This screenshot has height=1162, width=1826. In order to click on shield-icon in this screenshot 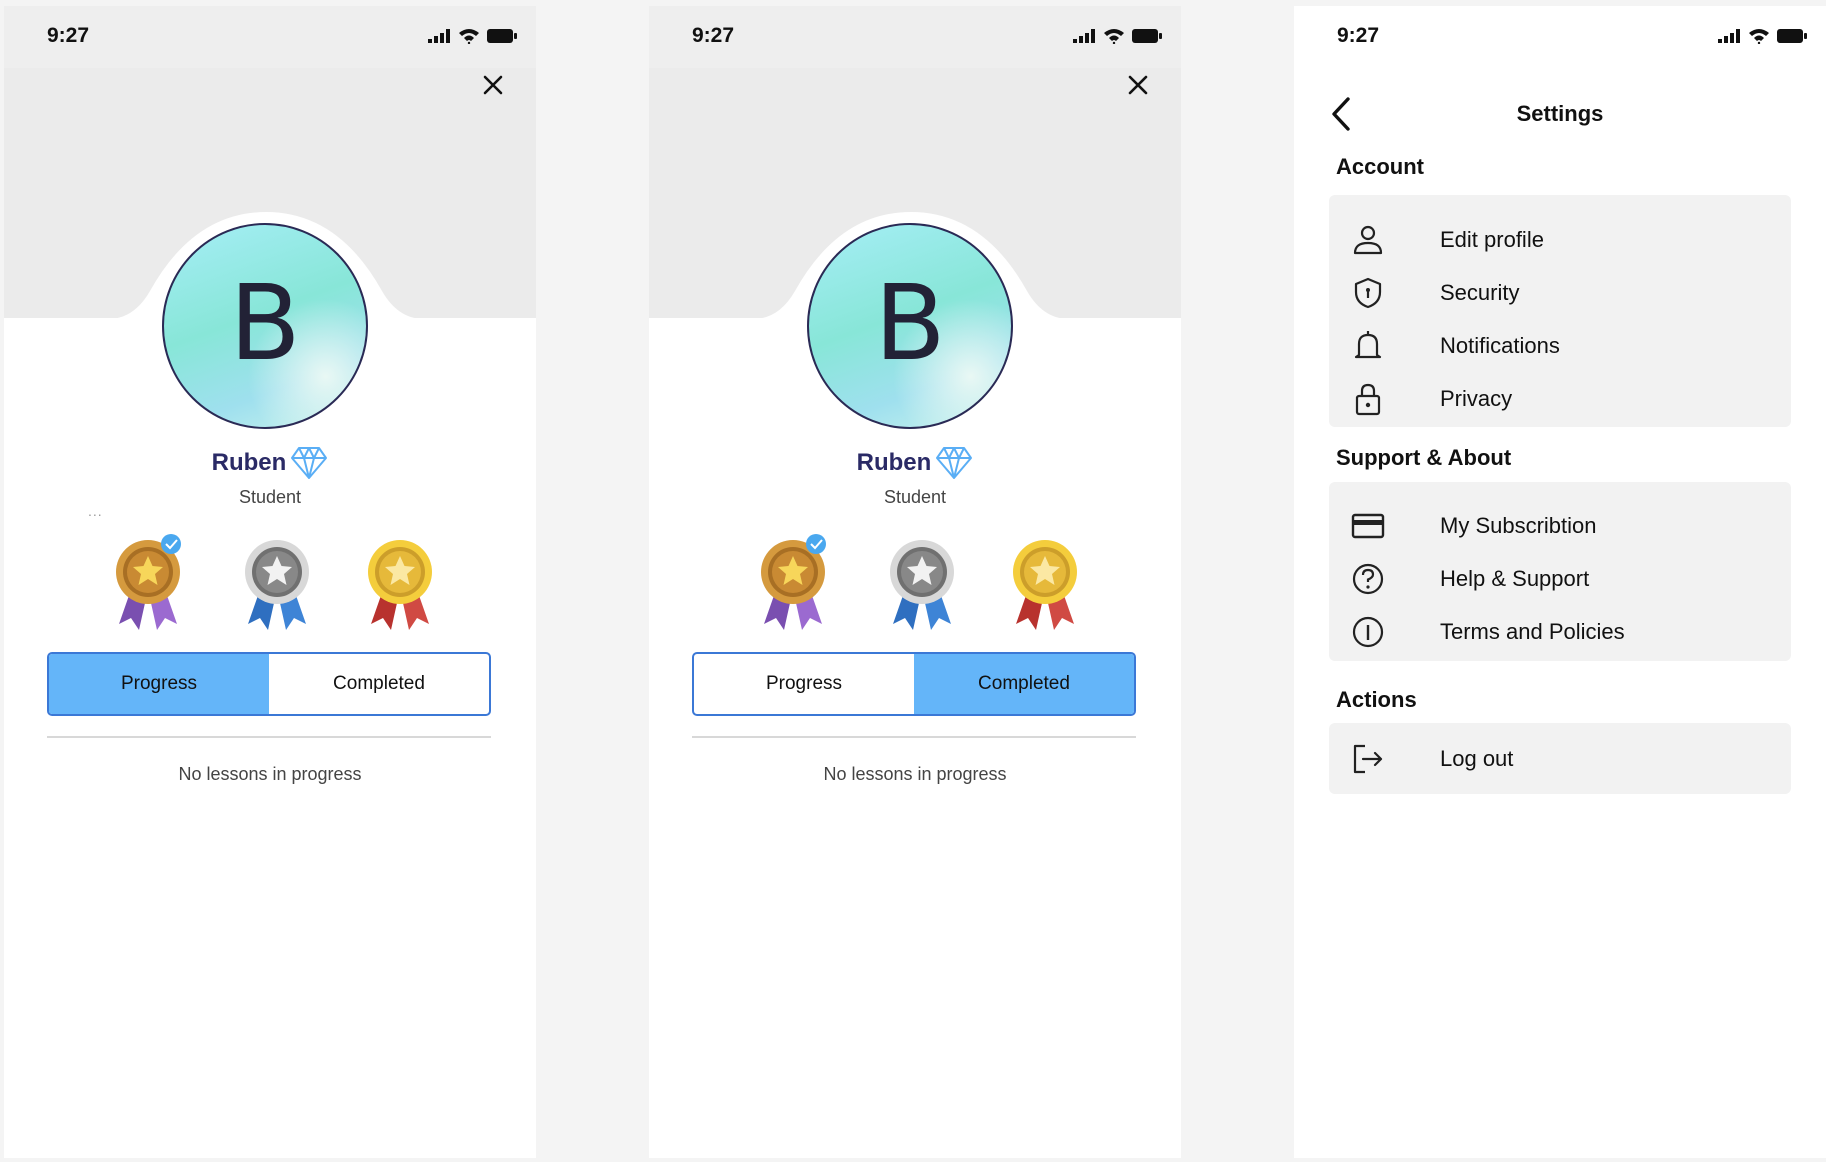, I will do `click(1368, 292)`.